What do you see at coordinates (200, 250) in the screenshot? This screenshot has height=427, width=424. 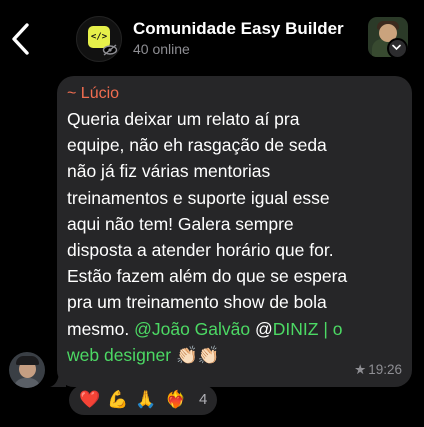 I see `message-line: disposta a atender horário que for.` at bounding box center [200, 250].